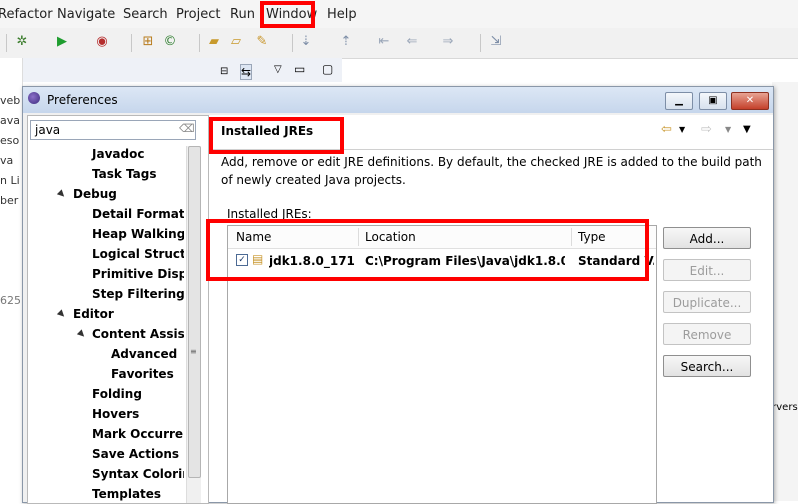 Image resolution: width=798 pixels, height=504 pixels. Describe the element at coordinates (299, 69) in the screenshot. I see `minimize-view-icon: ▭` at that location.